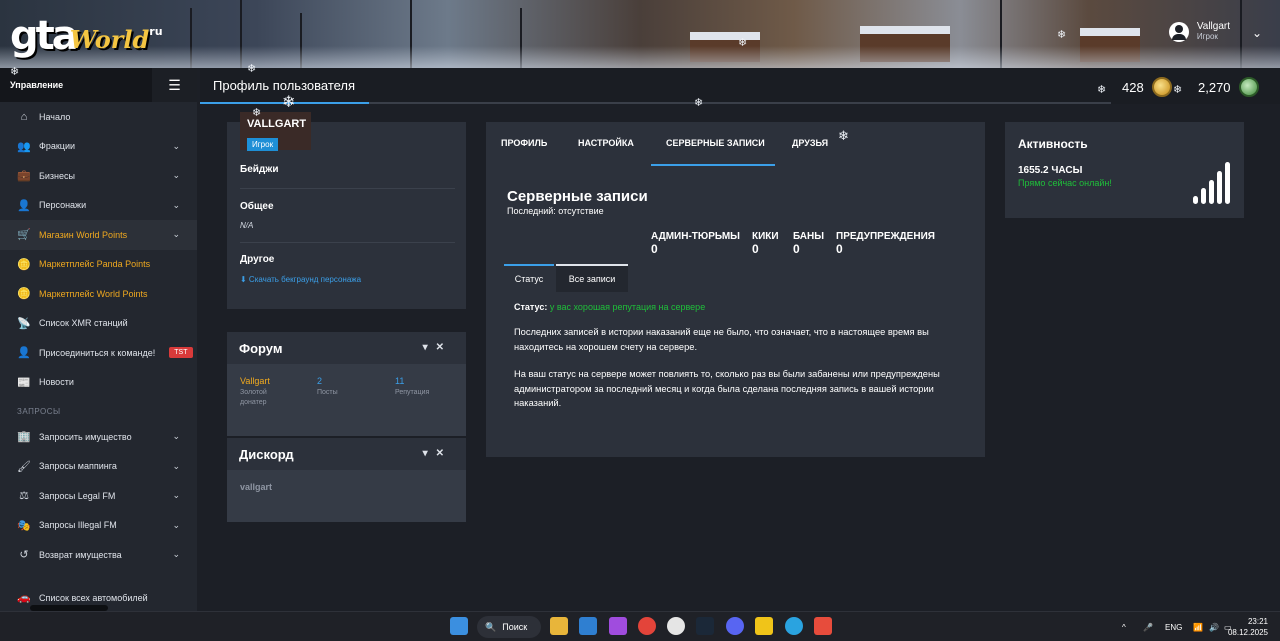 This screenshot has width=1280, height=641. I want to click on sidebar-item-join-team: 👤 Присоединиться к команде! TST, so click(98, 353).